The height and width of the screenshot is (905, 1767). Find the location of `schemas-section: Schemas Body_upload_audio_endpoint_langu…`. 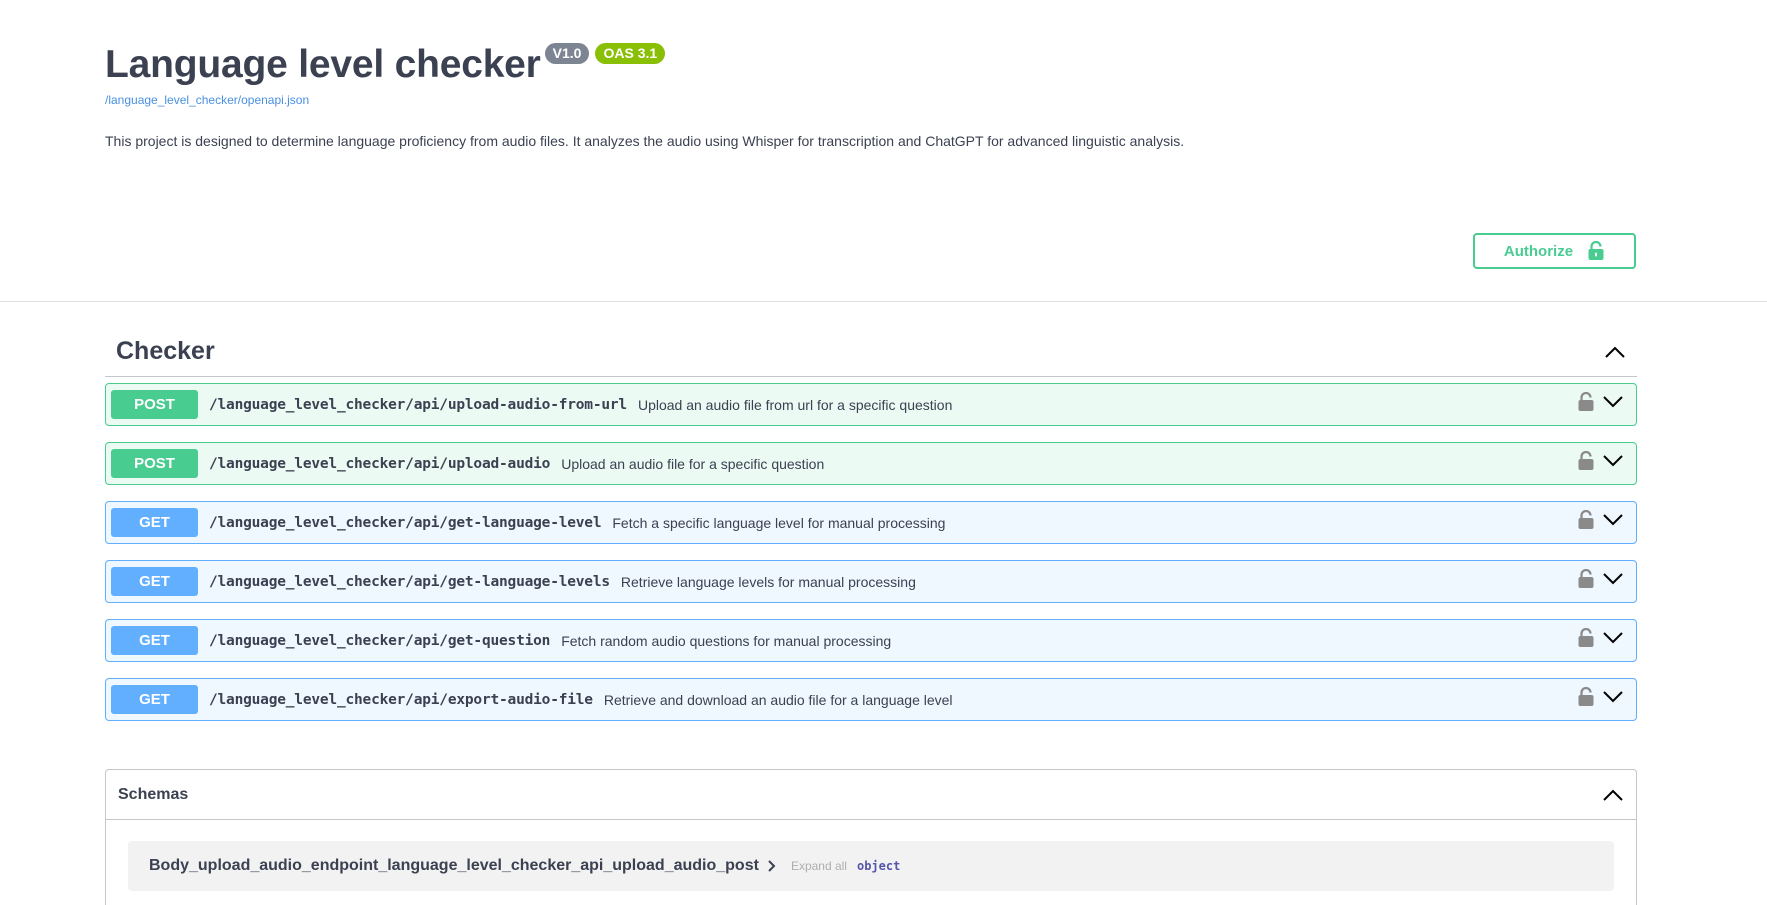

schemas-section: Schemas Body_upload_audio_endpoint_langu… is located at coordinates (871, 837).